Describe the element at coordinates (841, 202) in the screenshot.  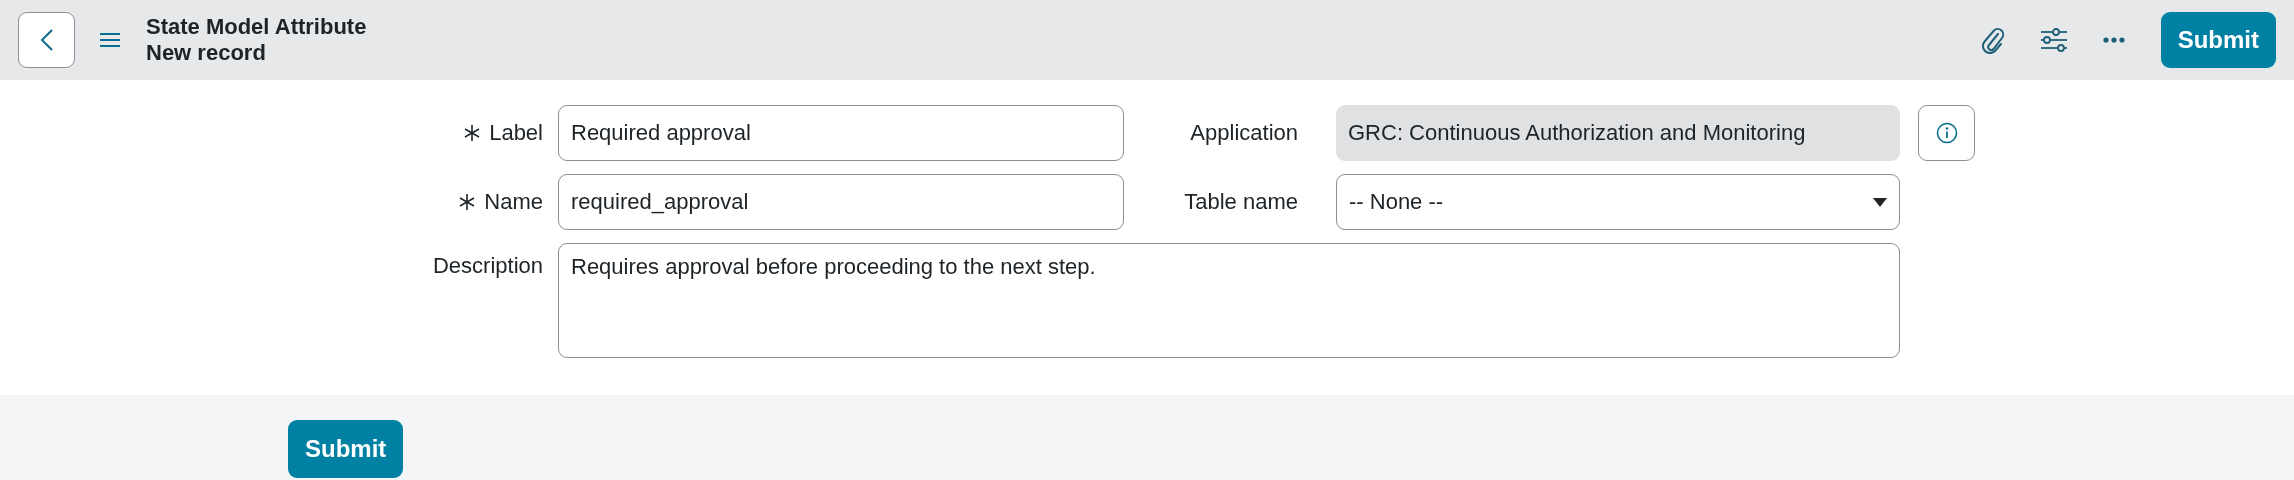
I see `text-field: required_approval` at that location.